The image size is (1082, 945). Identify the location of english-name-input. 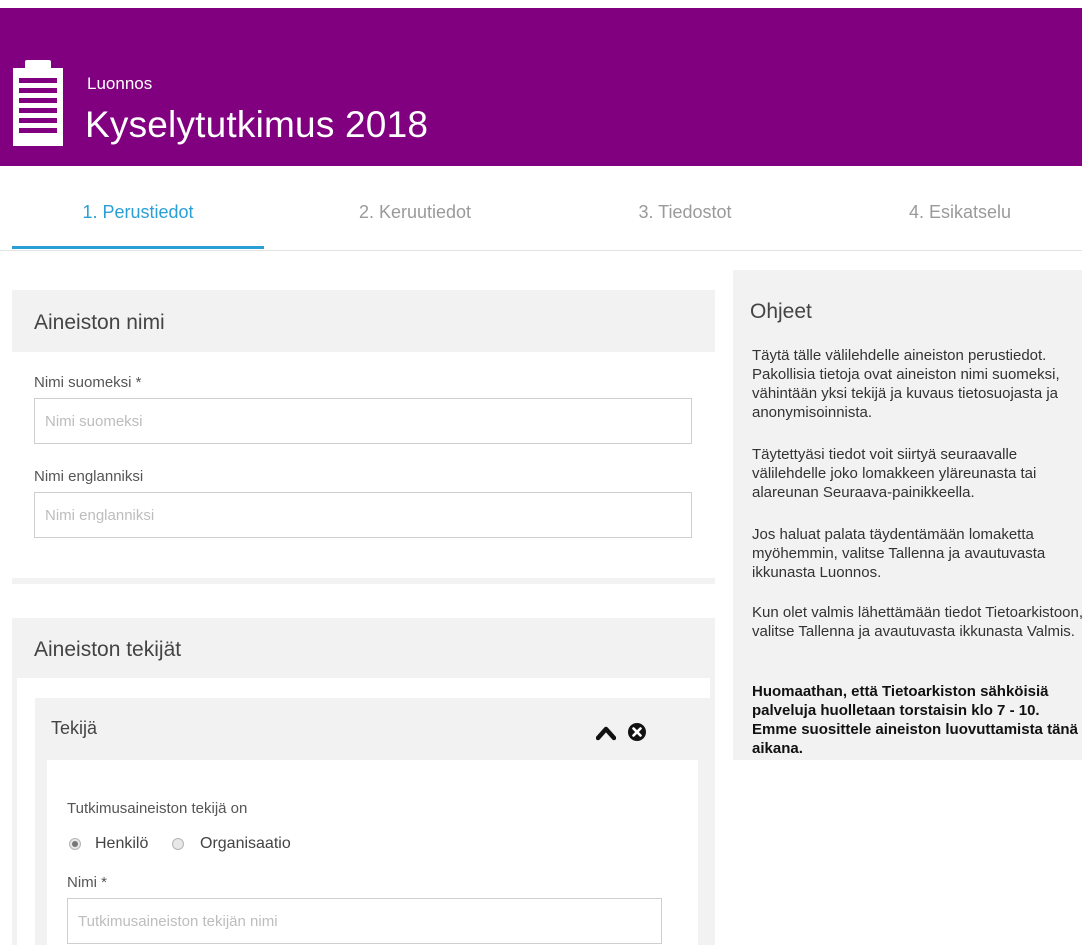
(363, 515).